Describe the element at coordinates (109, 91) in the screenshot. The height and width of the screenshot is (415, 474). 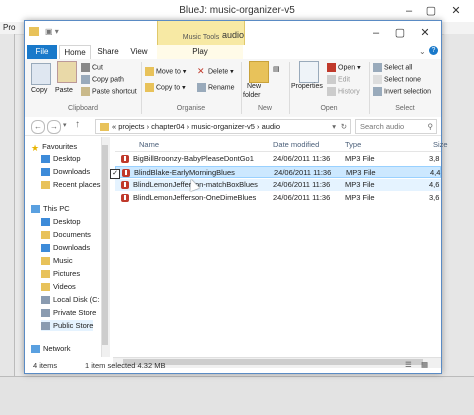
I see `paste-shortcut-button: Paste shortcut` at that location.